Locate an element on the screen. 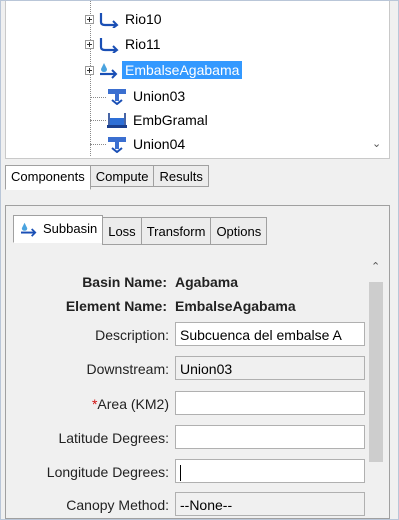  tab-subbasin-label: Subbasin is located at coordinates (70, 228).